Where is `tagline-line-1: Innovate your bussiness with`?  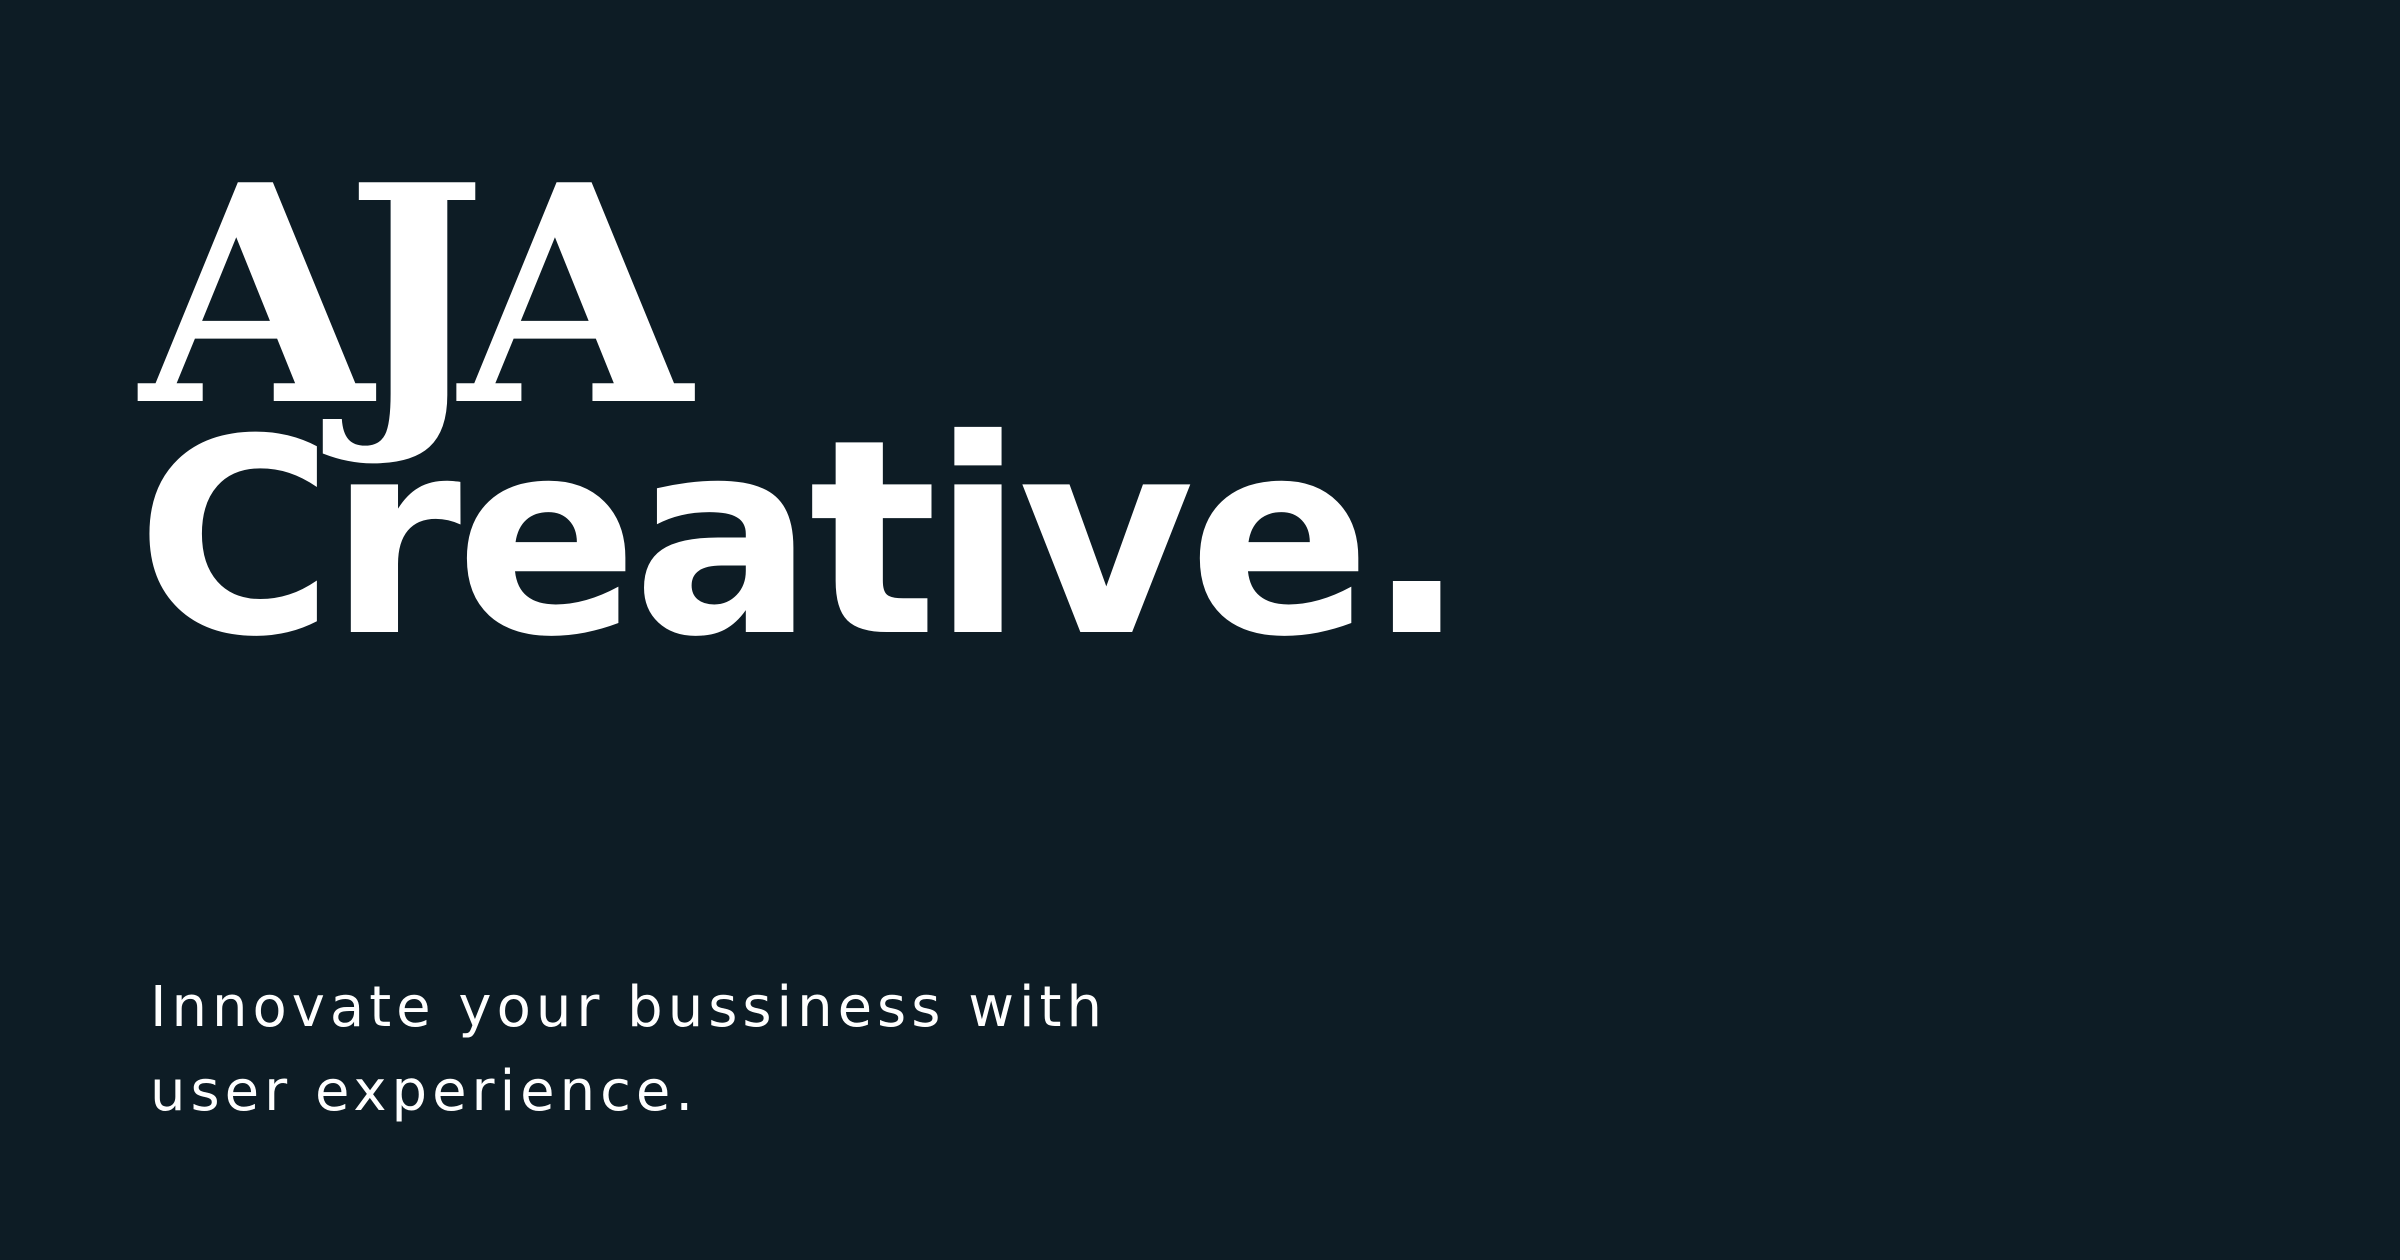 tagline-line-1: Innovate your bussiness with is located at coordinates (629, 1007).